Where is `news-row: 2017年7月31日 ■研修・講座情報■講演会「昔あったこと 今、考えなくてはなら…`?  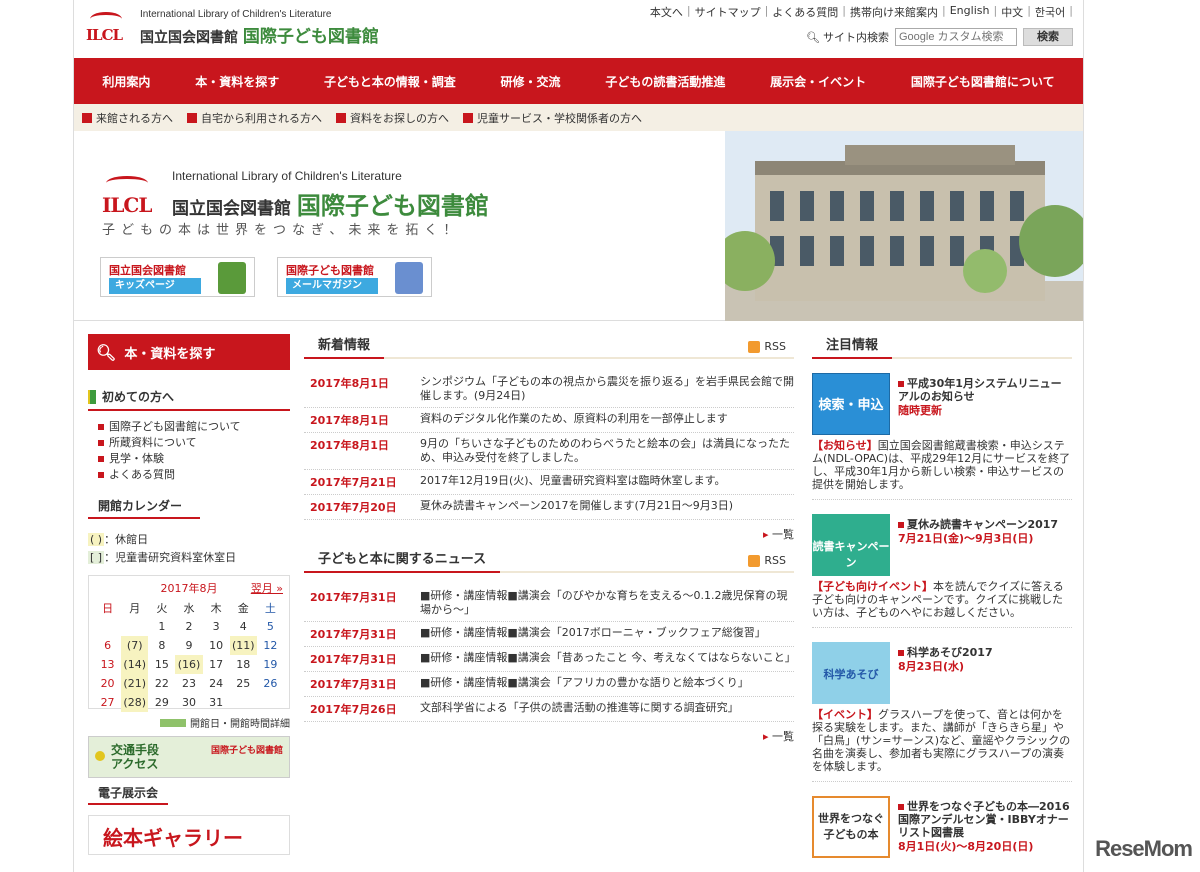
news-row: 2017年7月31日 ■研修・講座情報■講演会「昔あったこと 今、考えなくてはなら… is located at coordinates (550, 659).